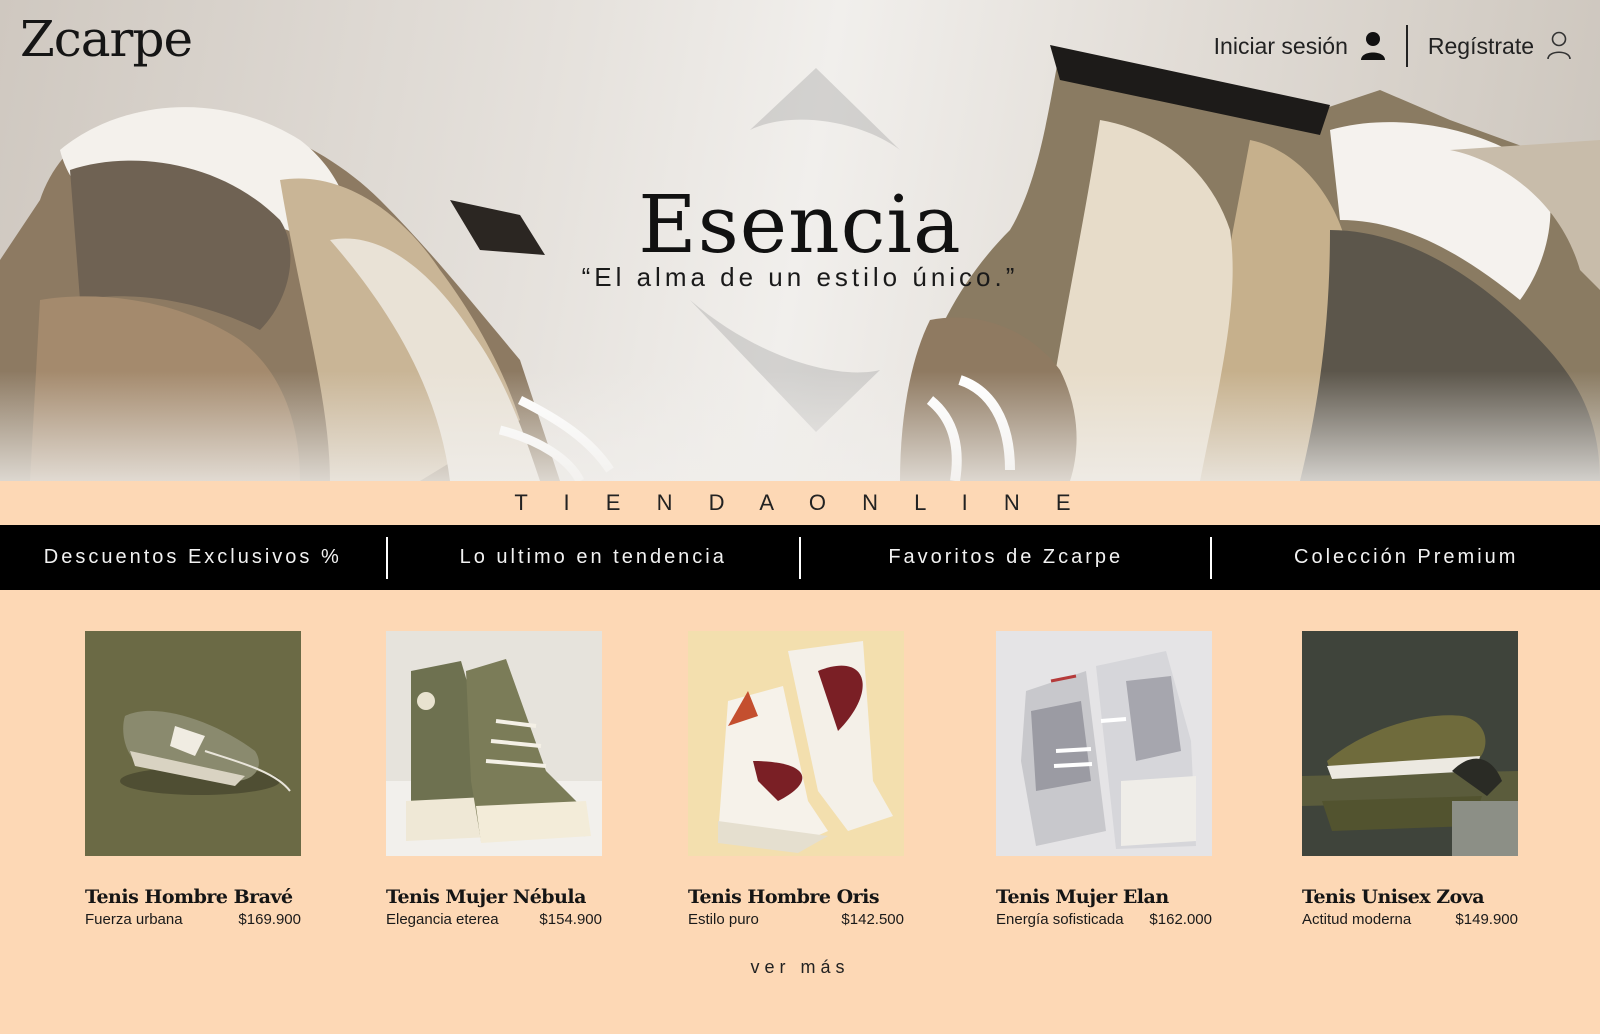 The image size is (1600, 1034). I want to click on auth-separator, so click(1406, 46).